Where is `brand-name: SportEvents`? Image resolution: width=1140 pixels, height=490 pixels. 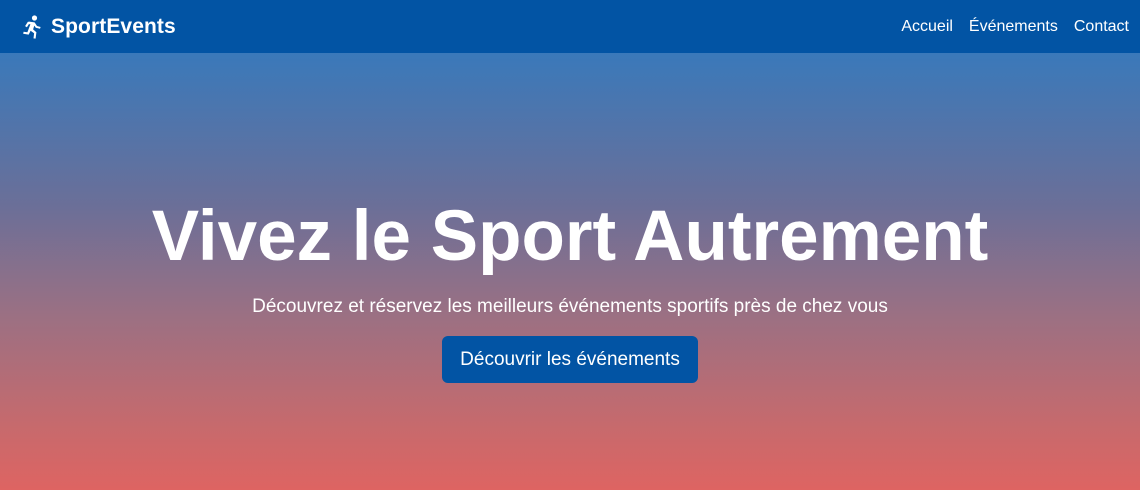
brand-name: SportEvents is located at coordinates (113, 26).